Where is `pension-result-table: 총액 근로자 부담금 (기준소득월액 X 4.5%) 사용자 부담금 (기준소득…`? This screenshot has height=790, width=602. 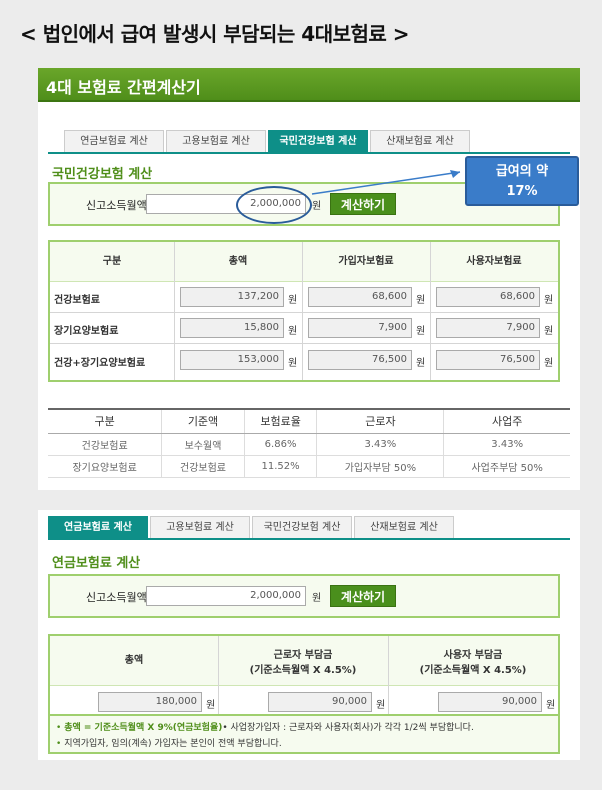 pension-result-table: 총액 근로자 부담금 (기준소득월액 X 4.5%) 사용자 부담금 (기준소득… is located at coordinates (304, 675).